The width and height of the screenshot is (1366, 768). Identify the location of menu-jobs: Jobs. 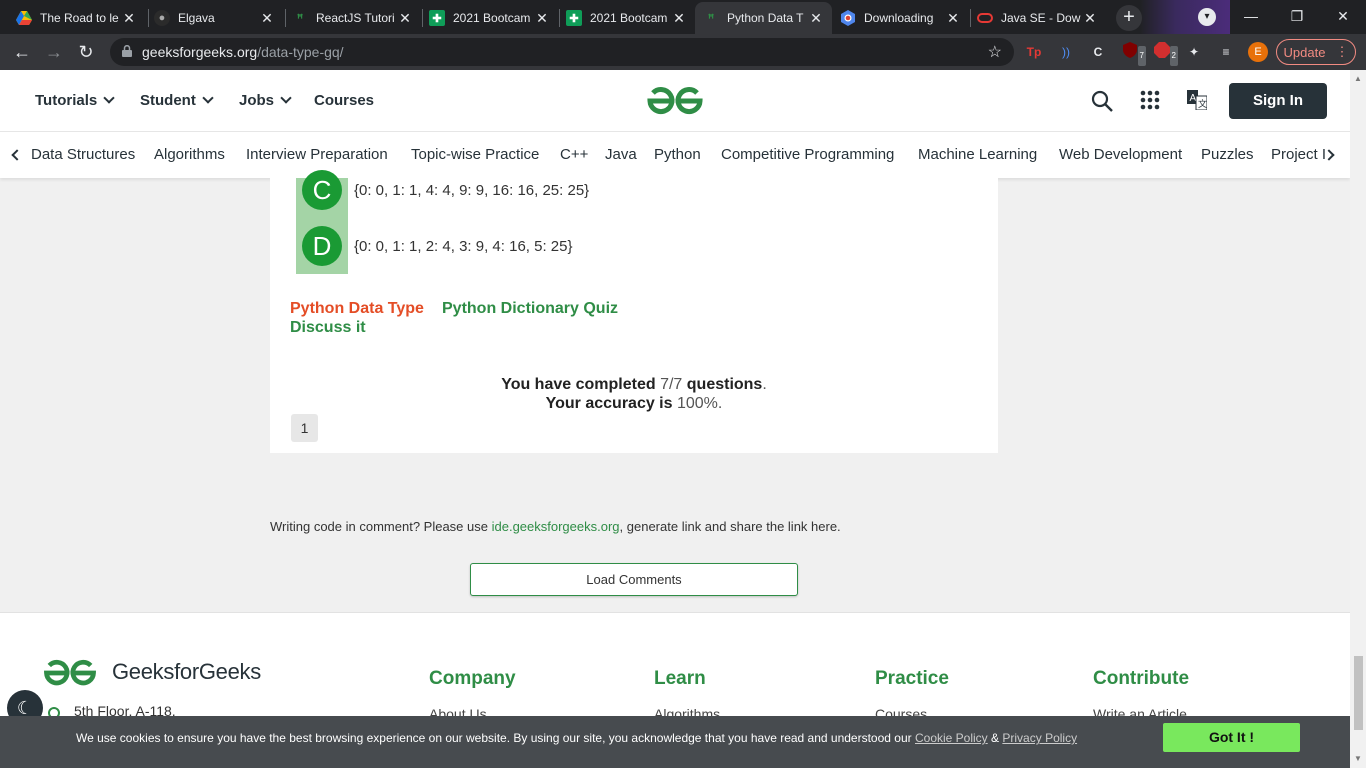
(265, 100).